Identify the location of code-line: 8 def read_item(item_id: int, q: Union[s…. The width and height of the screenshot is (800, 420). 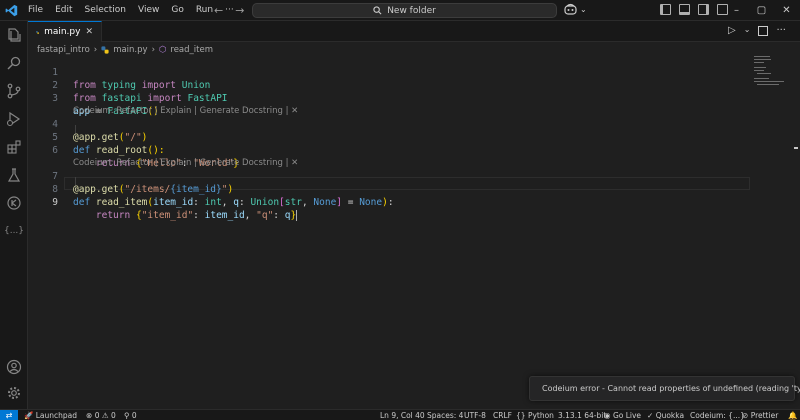
(408, 189).